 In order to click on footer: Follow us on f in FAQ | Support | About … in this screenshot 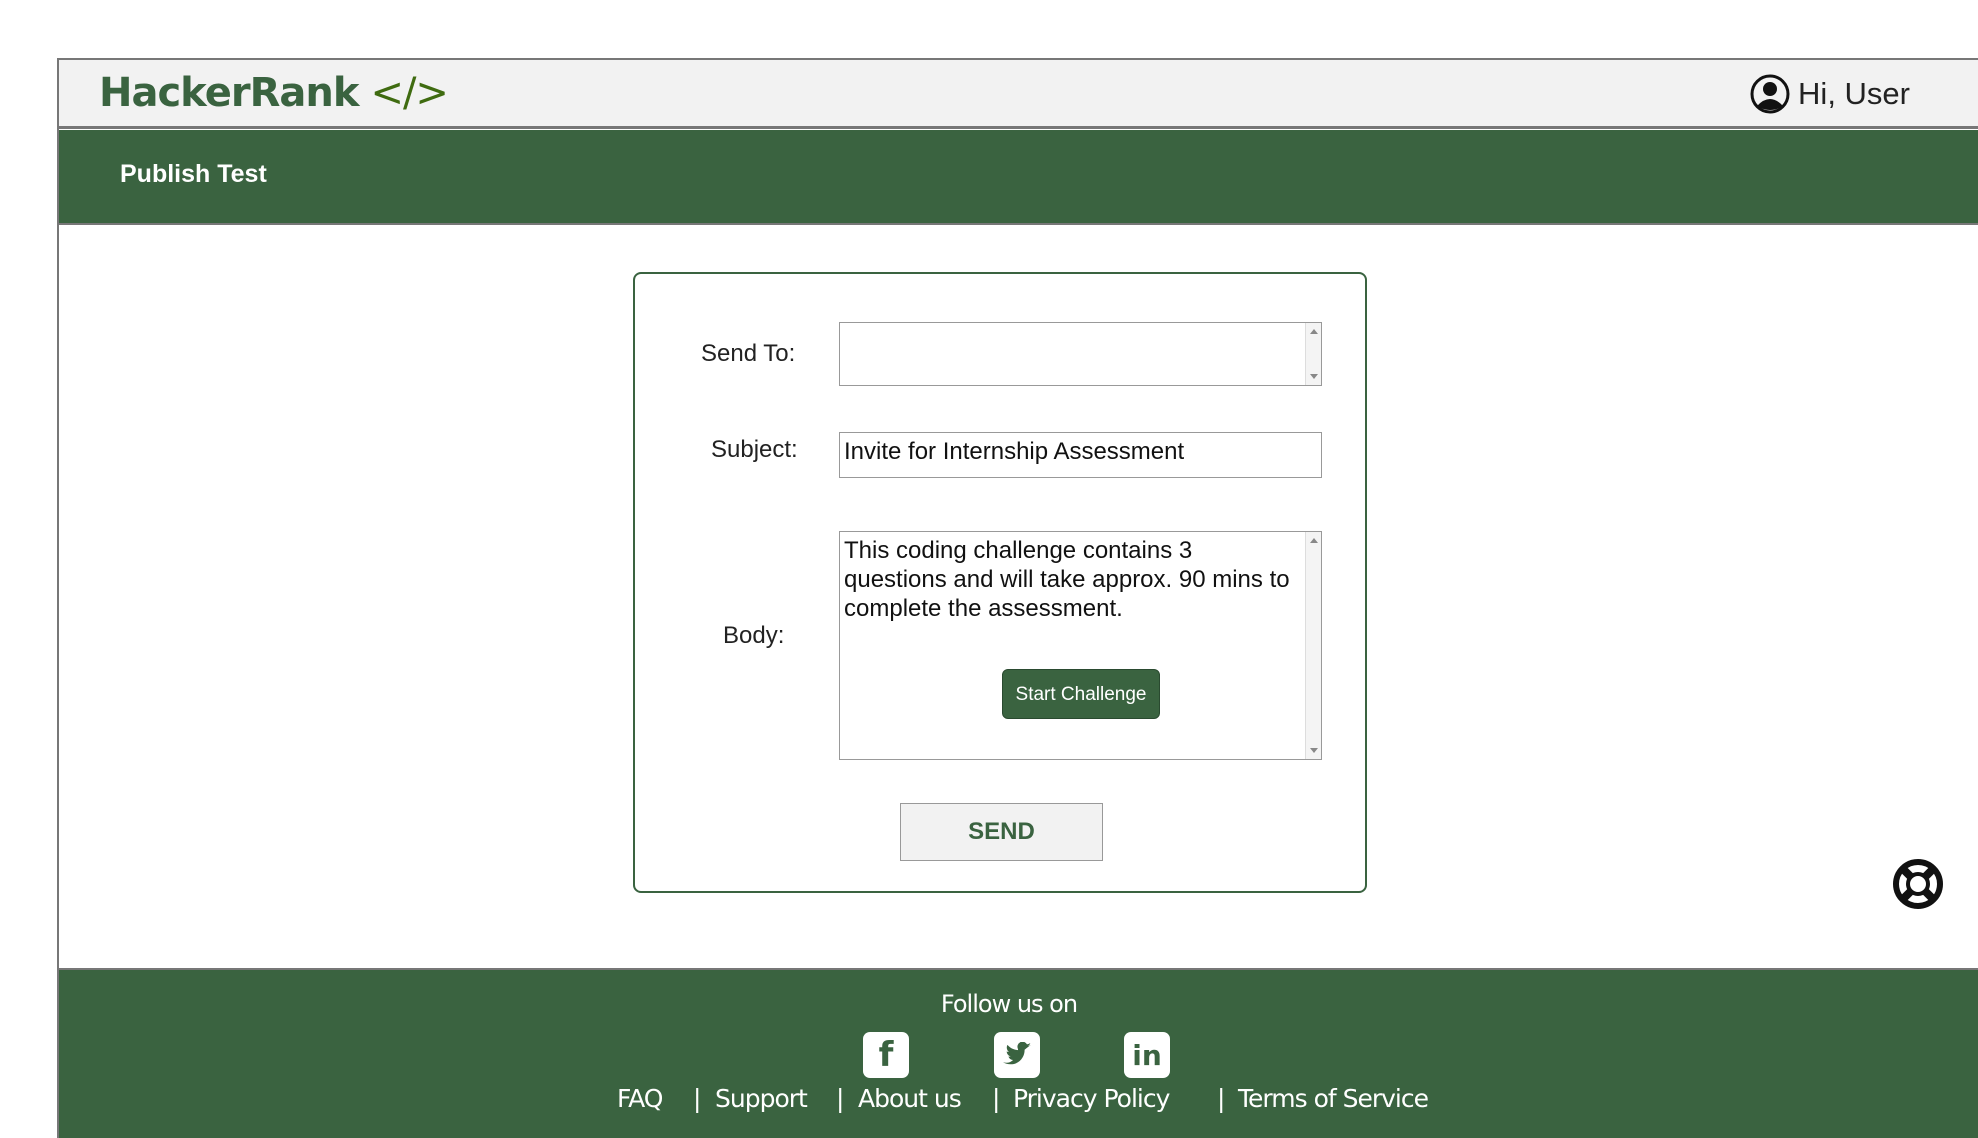, I will do `click(1018, 1053)`.